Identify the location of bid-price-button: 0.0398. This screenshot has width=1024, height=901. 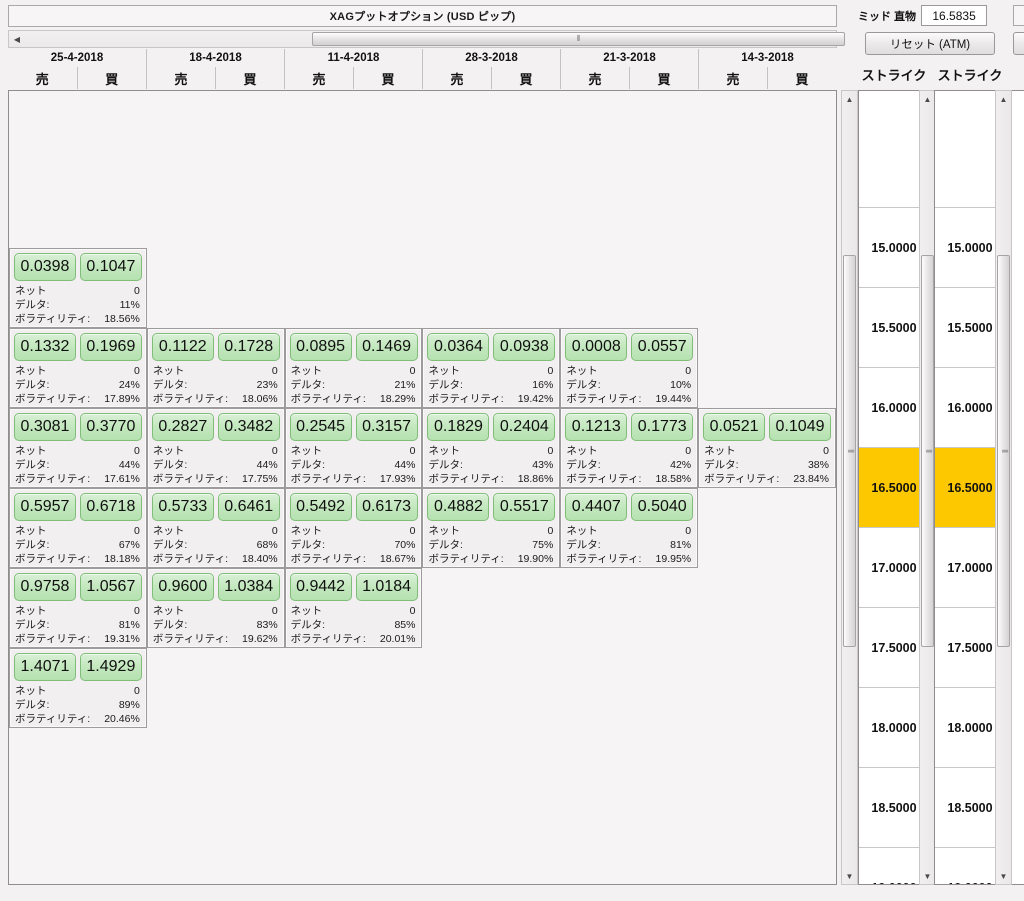
(45, 267).